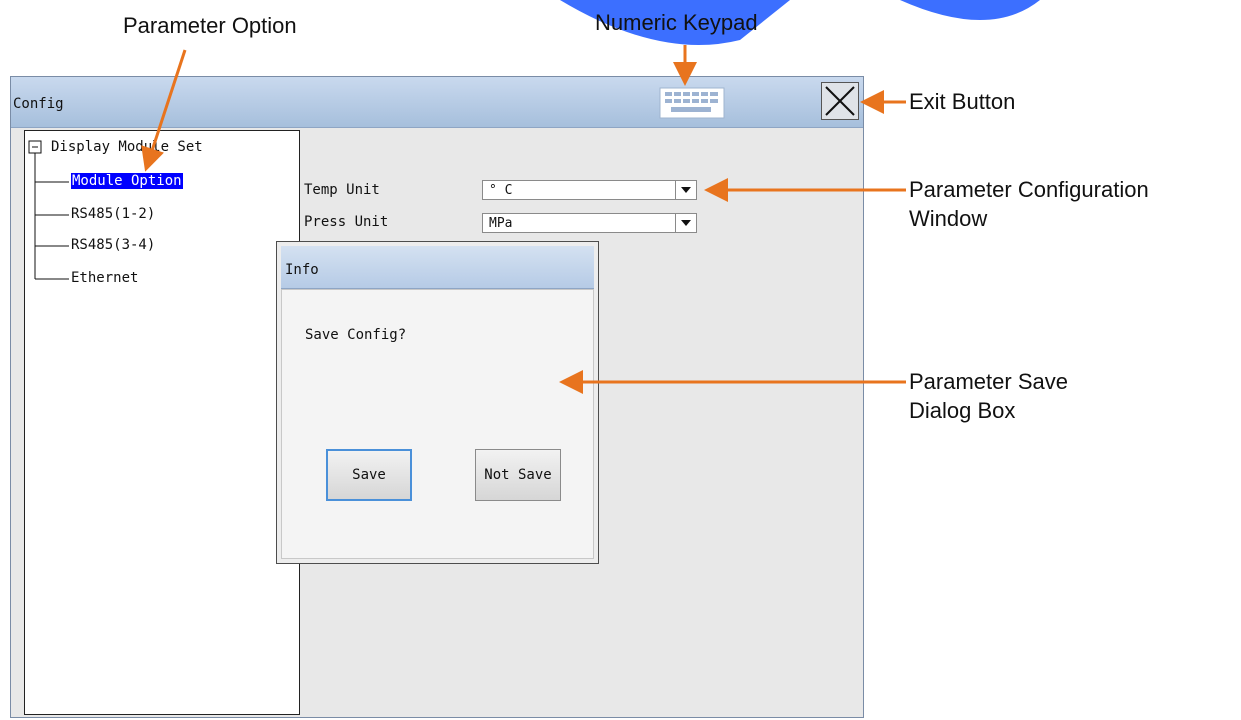 Image resolution: width=1241 pixels, height=720 pixels. What do you see at coordinates (369, 475) in the screenshot?
I see `save-button: Save` at bounding box center [369, 475].